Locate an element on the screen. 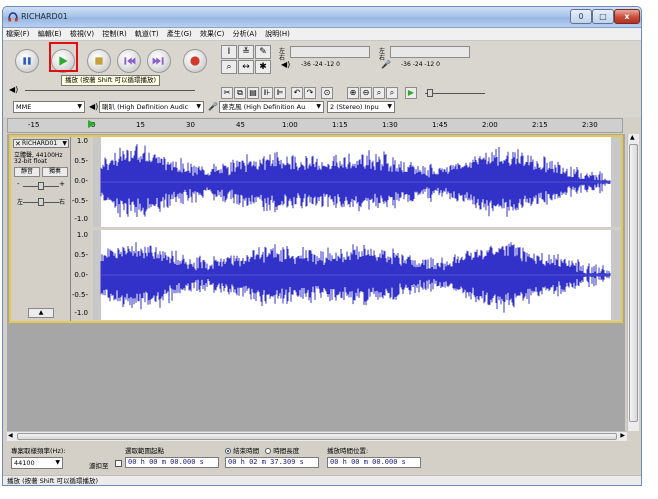 This screenshot has width=658, height=499. menu-effect: 效果(C) is located at coordinates (212, 34).